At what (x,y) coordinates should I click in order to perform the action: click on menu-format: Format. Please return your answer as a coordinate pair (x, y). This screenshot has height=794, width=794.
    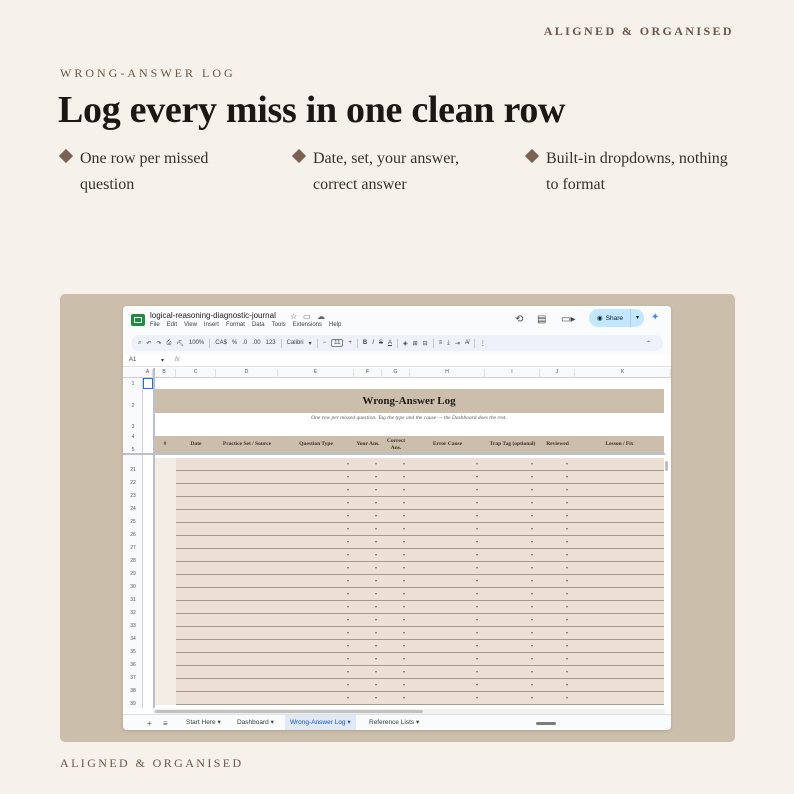
    Looking at the image, I should click on (235, 325).